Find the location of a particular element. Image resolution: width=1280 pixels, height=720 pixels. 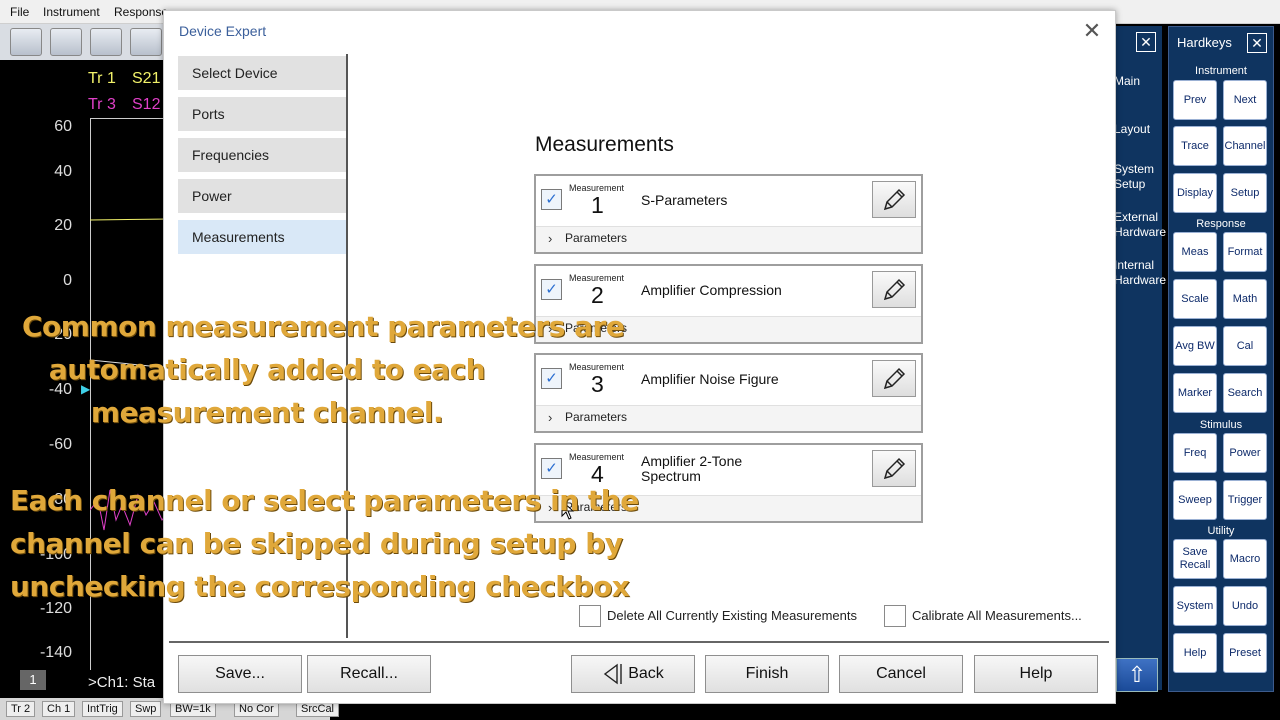

calibrate-all-checkbox is located at coordinates (895, 616).